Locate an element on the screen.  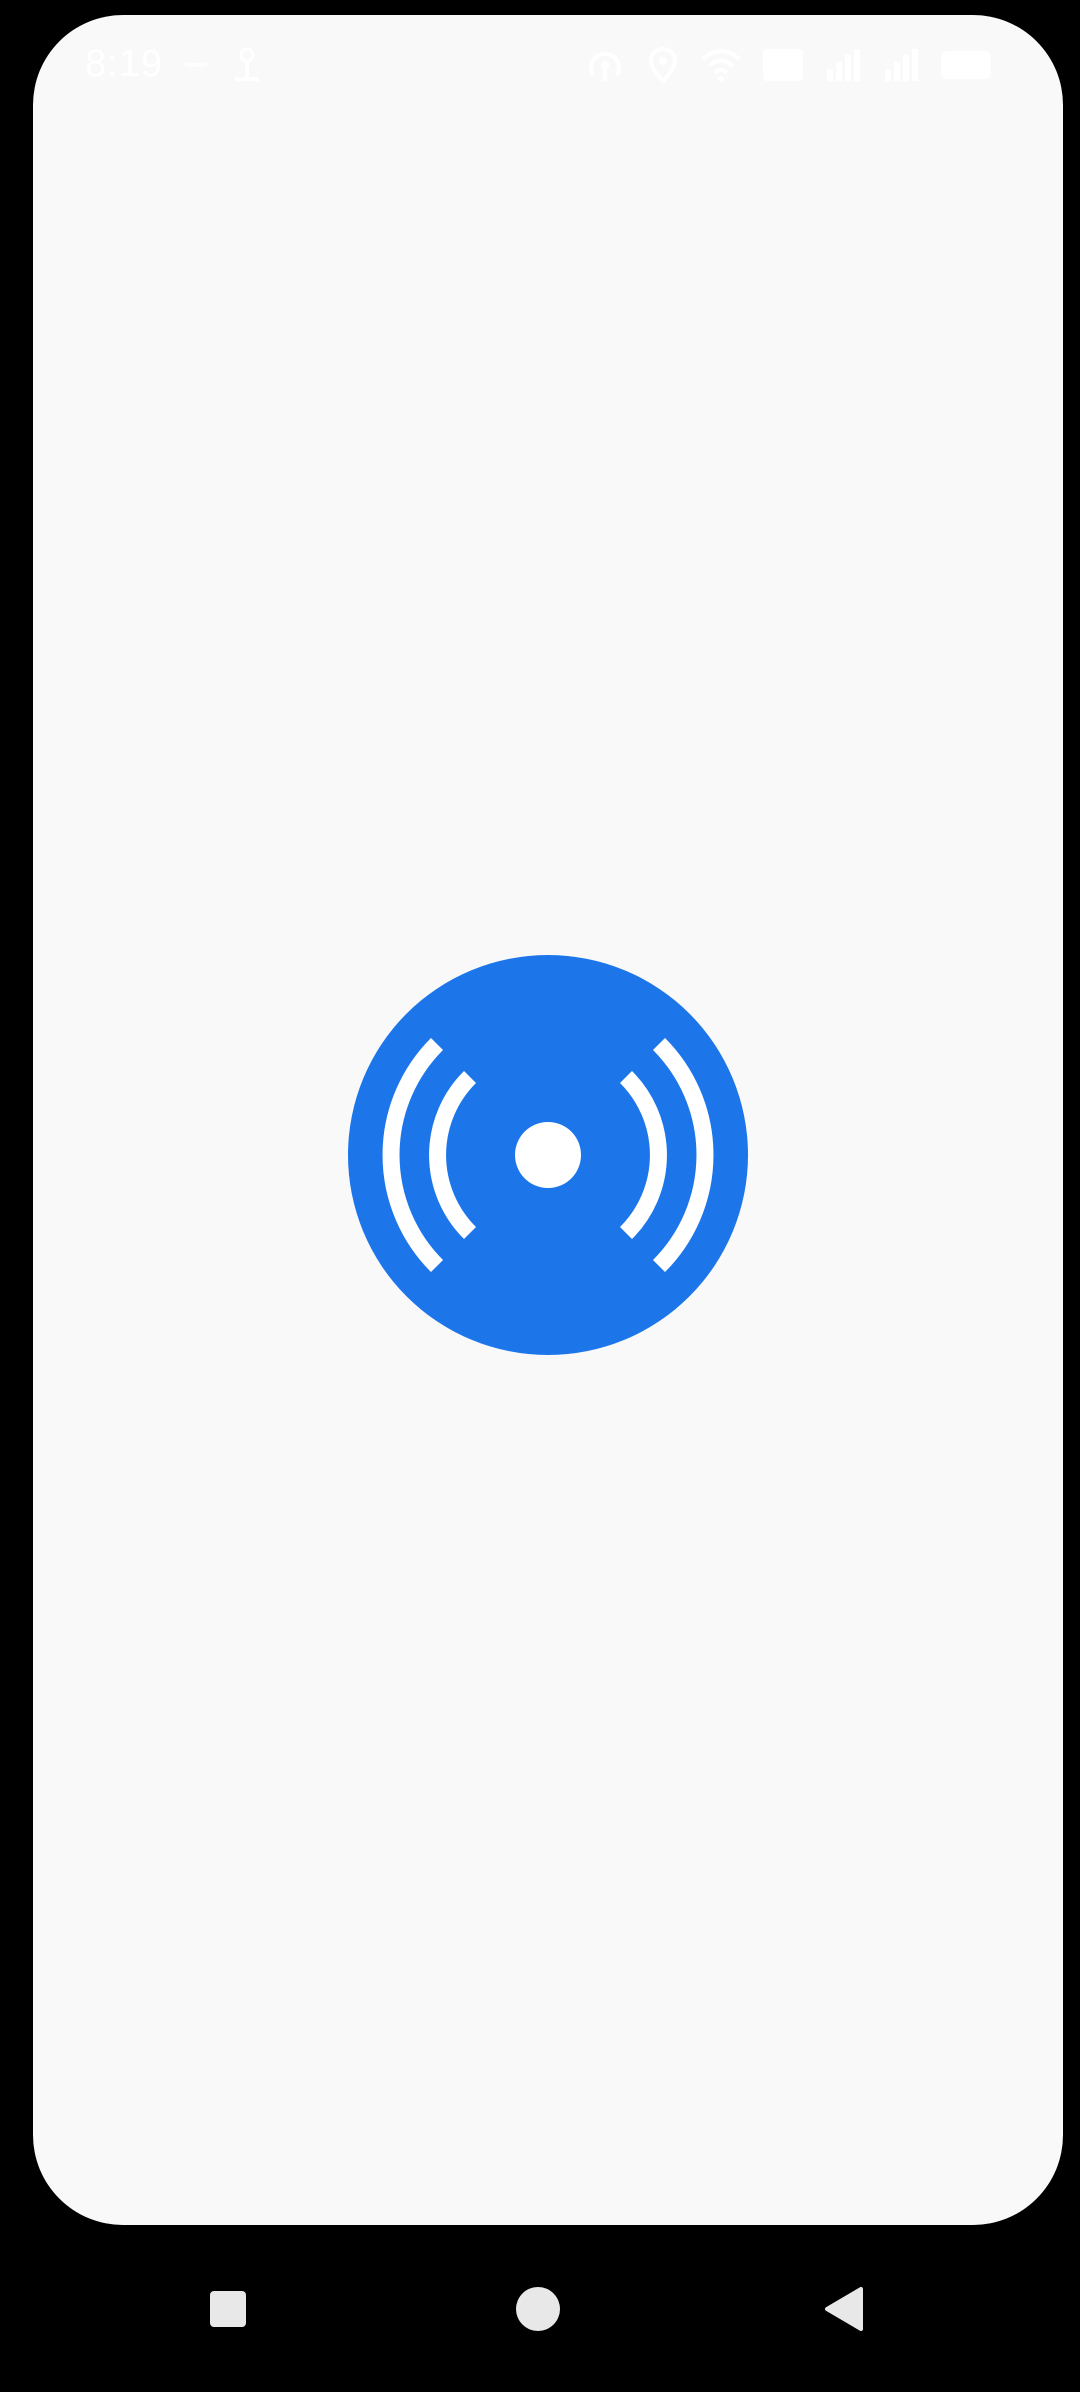
status-time: 8:19 is located at coordinates (124, 64).